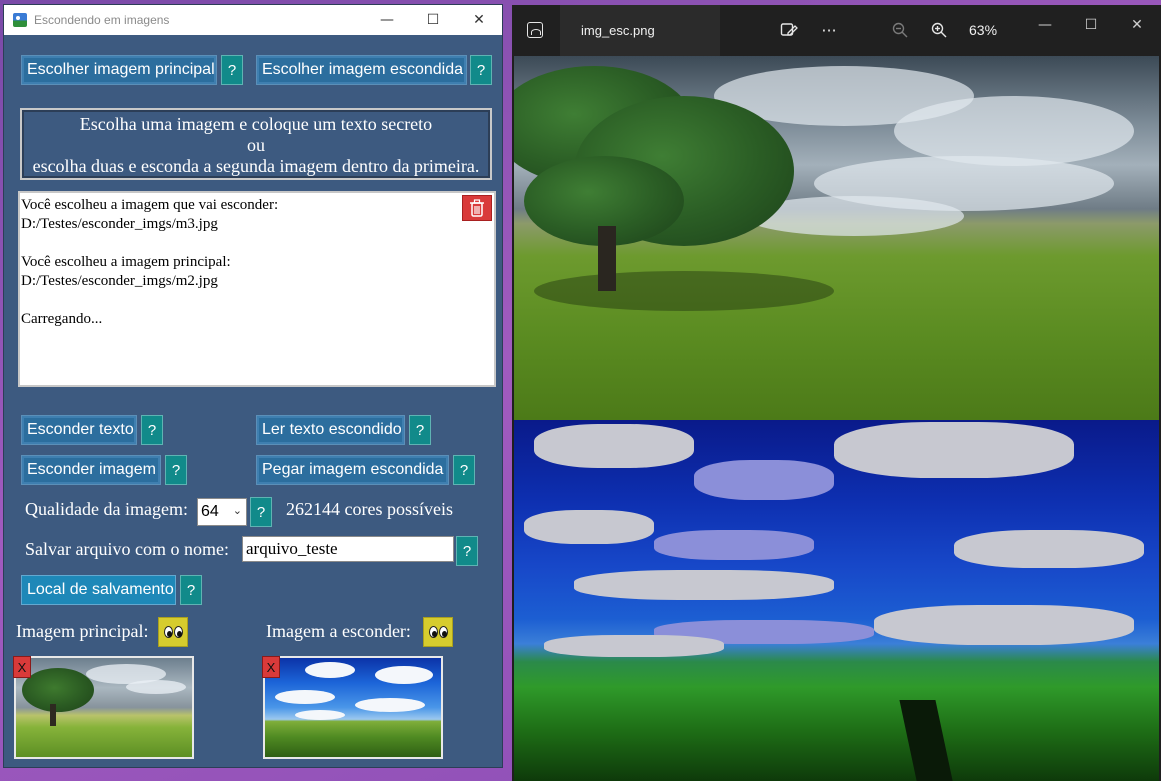  I want to click on help-button-save-location: ?, so click(191, 590).